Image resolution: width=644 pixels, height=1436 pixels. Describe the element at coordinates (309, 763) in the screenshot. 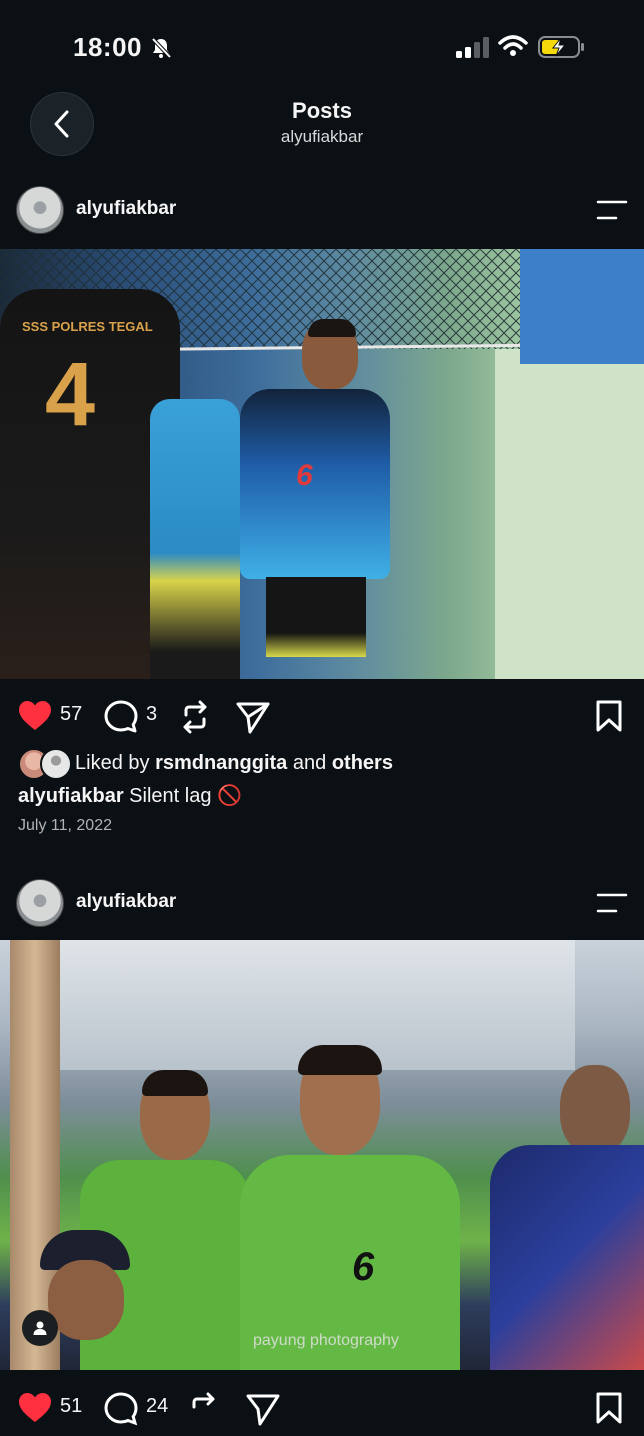

I see `liked-by-and: and` at that location.